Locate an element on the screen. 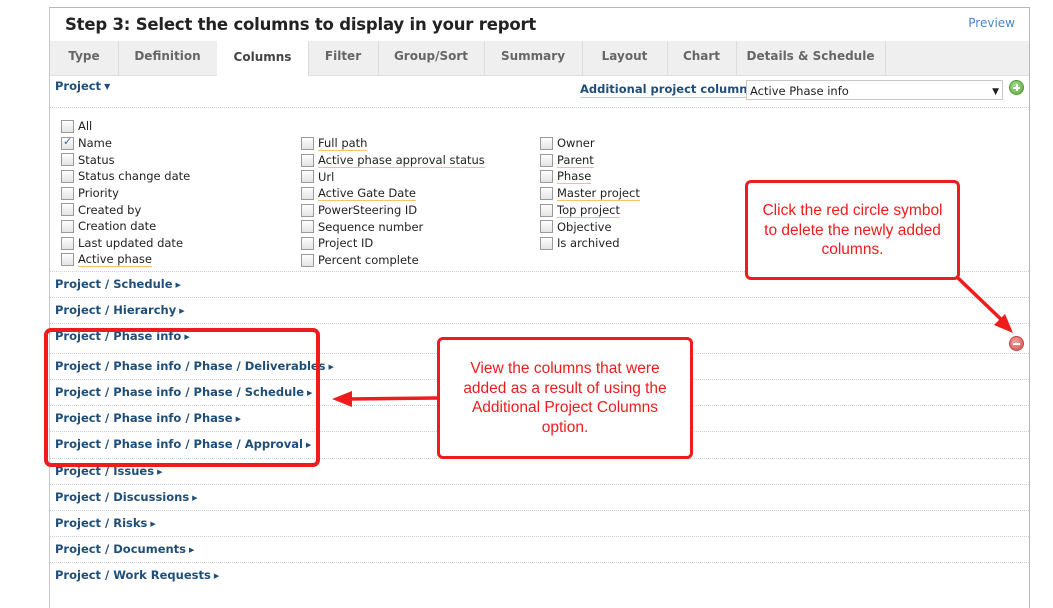  tab-filter: Filter is located at coordinates (343, 58).